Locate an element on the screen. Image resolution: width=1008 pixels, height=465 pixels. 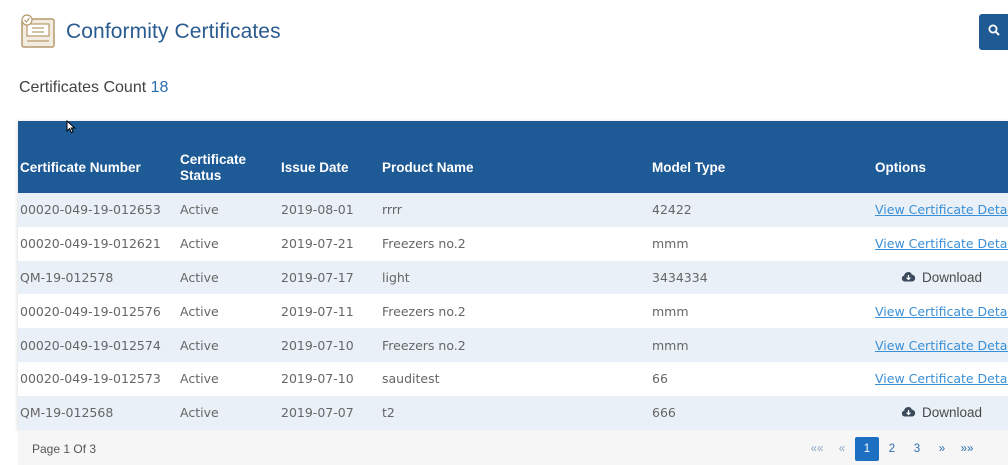
cell-certificate-number: 00020-049-19-012576 is located at coordinates (90, 311).